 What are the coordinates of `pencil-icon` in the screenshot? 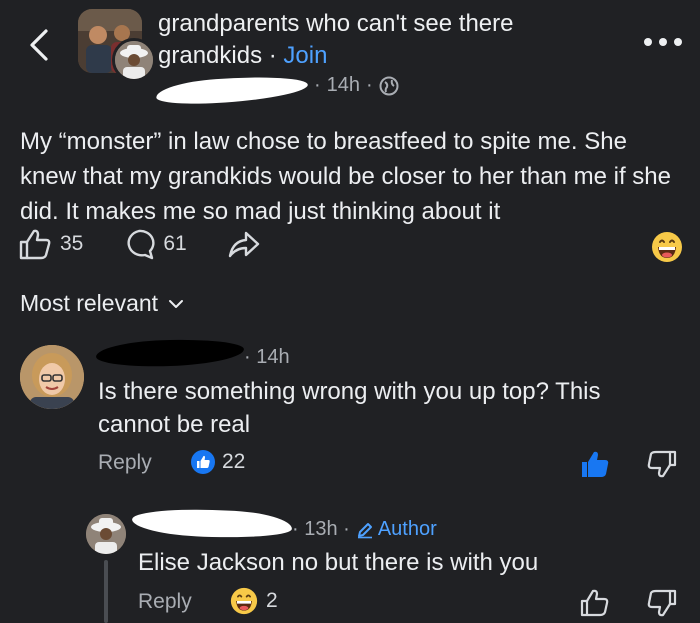 It's located at (365, 530).